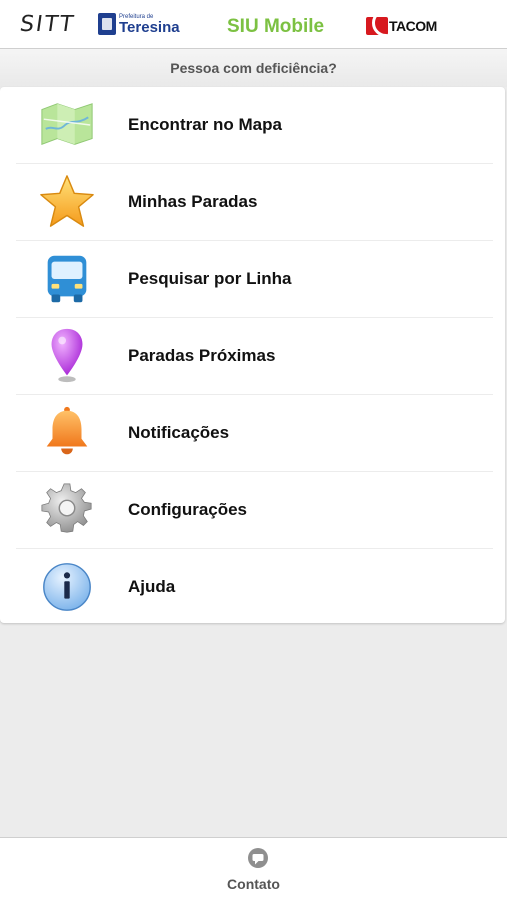 The width and height of the screenshot is (507, 900). What do you see at coordinates (254, 510) in the screenshot?
I see `menu-item-settings: Configurações` at bounding box center [254, 510].